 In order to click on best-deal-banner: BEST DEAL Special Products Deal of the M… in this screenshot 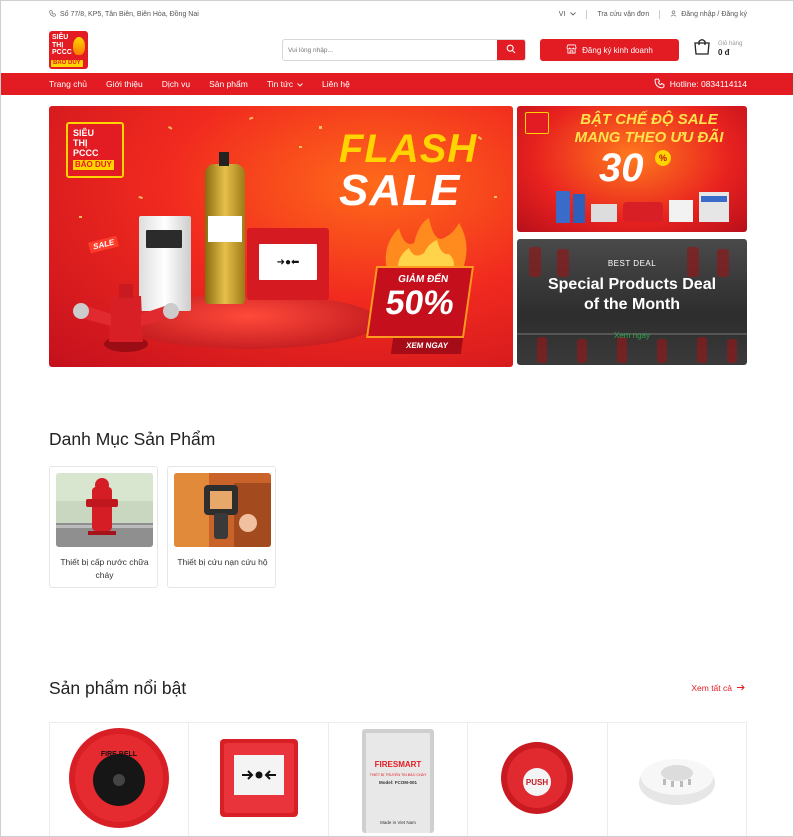, I will do `click(632, 302)`.